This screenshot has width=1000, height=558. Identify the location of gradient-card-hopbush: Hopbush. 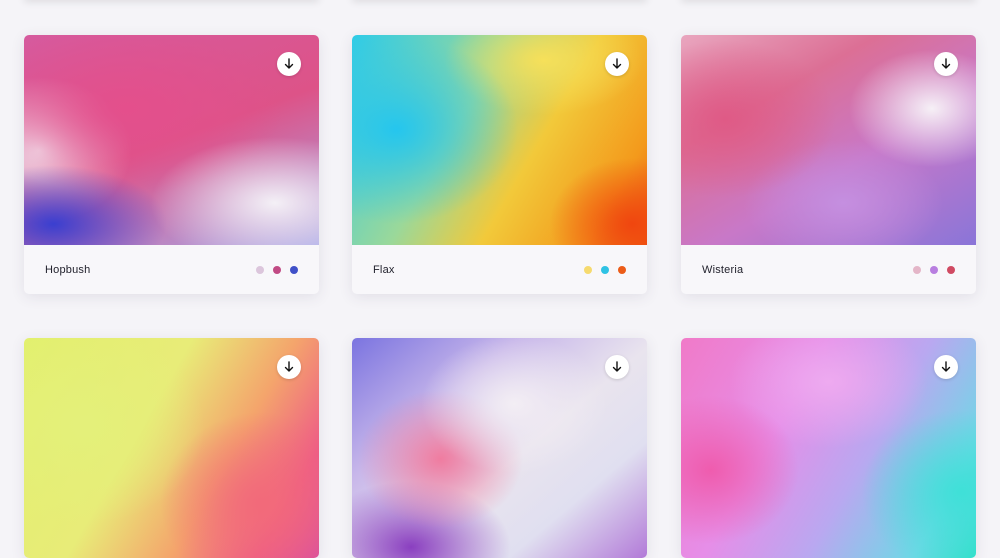
(171, 164).